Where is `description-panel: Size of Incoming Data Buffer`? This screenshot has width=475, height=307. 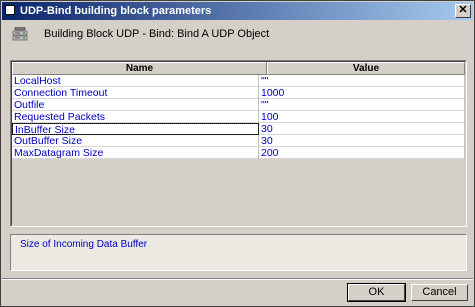 description-panel: Size of Incoming Data Buffer is located at coordinates (238, 252).